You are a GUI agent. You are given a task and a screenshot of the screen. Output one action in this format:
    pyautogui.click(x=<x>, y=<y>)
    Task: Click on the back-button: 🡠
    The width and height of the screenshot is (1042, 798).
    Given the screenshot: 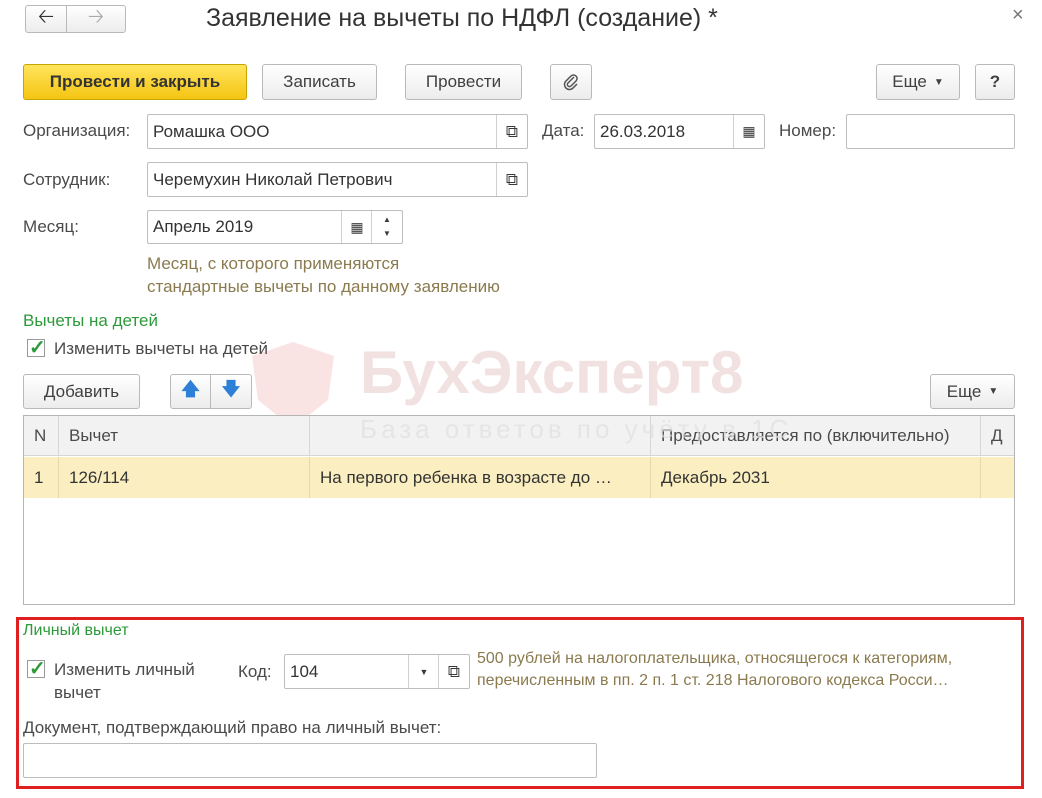 What is the action you would take?
    pyautogui.click(x=46, y=19)
    